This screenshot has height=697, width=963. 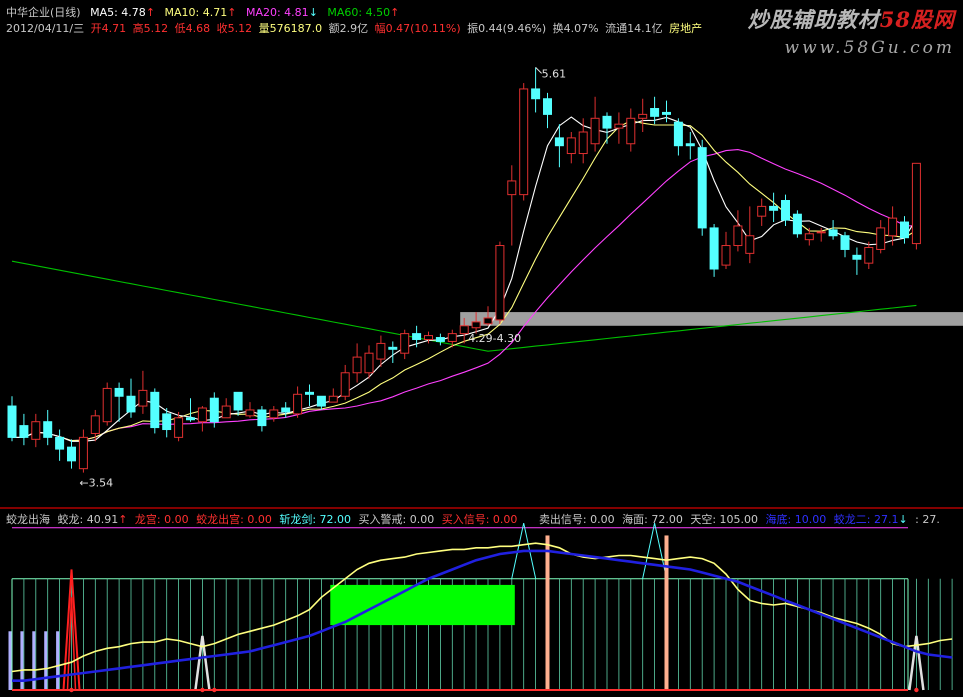 What do you see at coordinates (123, 519) in the screenshot?
I see `jiaolong-arrow-icon: ↑` at bounding box center [123, 519].